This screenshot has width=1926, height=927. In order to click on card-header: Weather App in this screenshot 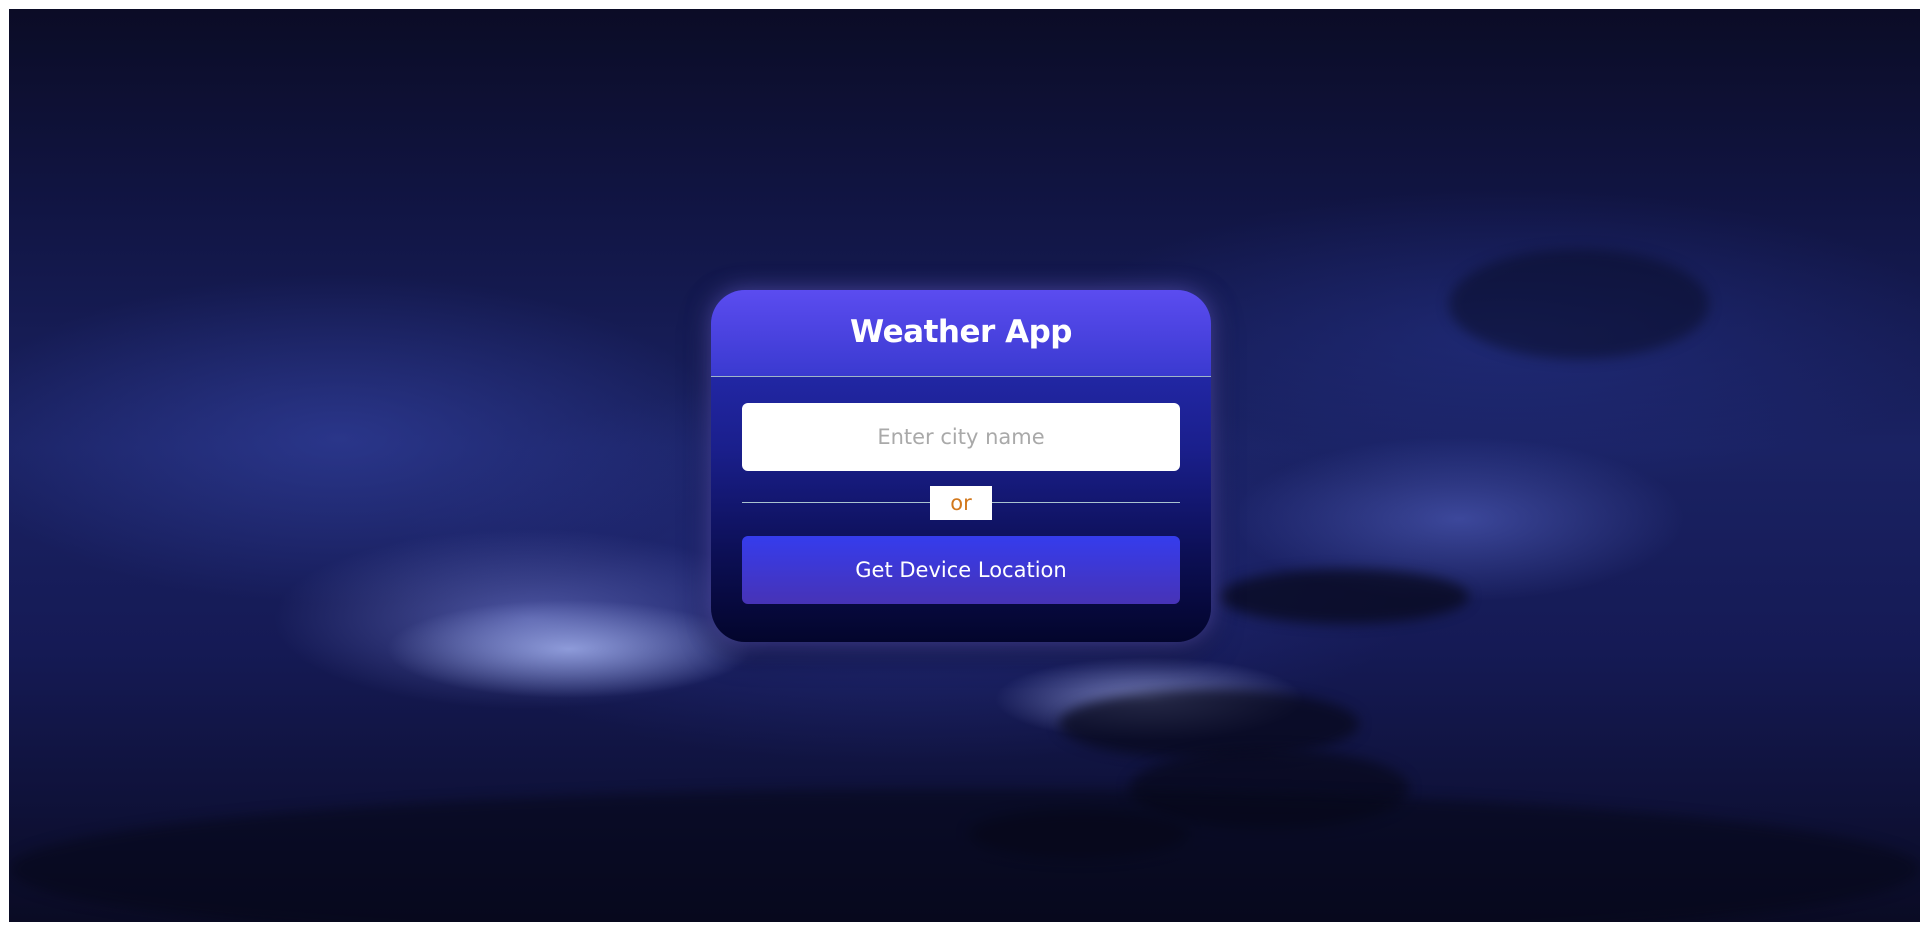, I will do `click(961, 333)`.